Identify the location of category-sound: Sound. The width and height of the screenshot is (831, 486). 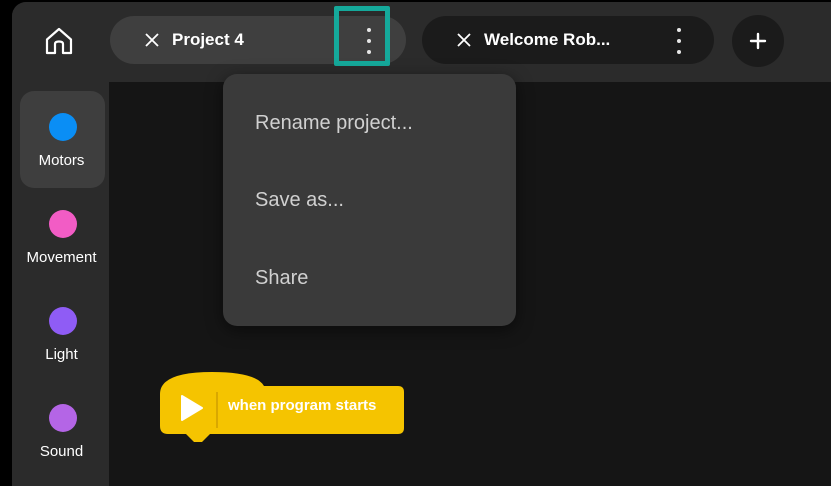
(62, 430).